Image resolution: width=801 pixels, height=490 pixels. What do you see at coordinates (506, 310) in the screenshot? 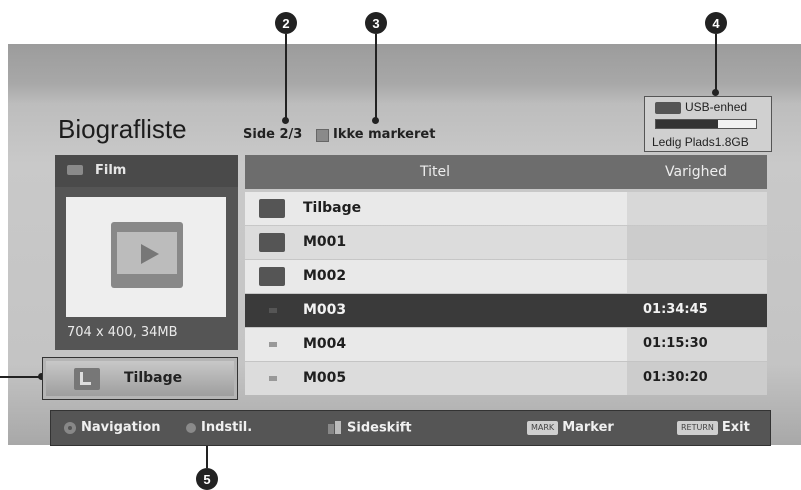
I see `table-row: M003 01:34:45` at bounding box center [506, 310].